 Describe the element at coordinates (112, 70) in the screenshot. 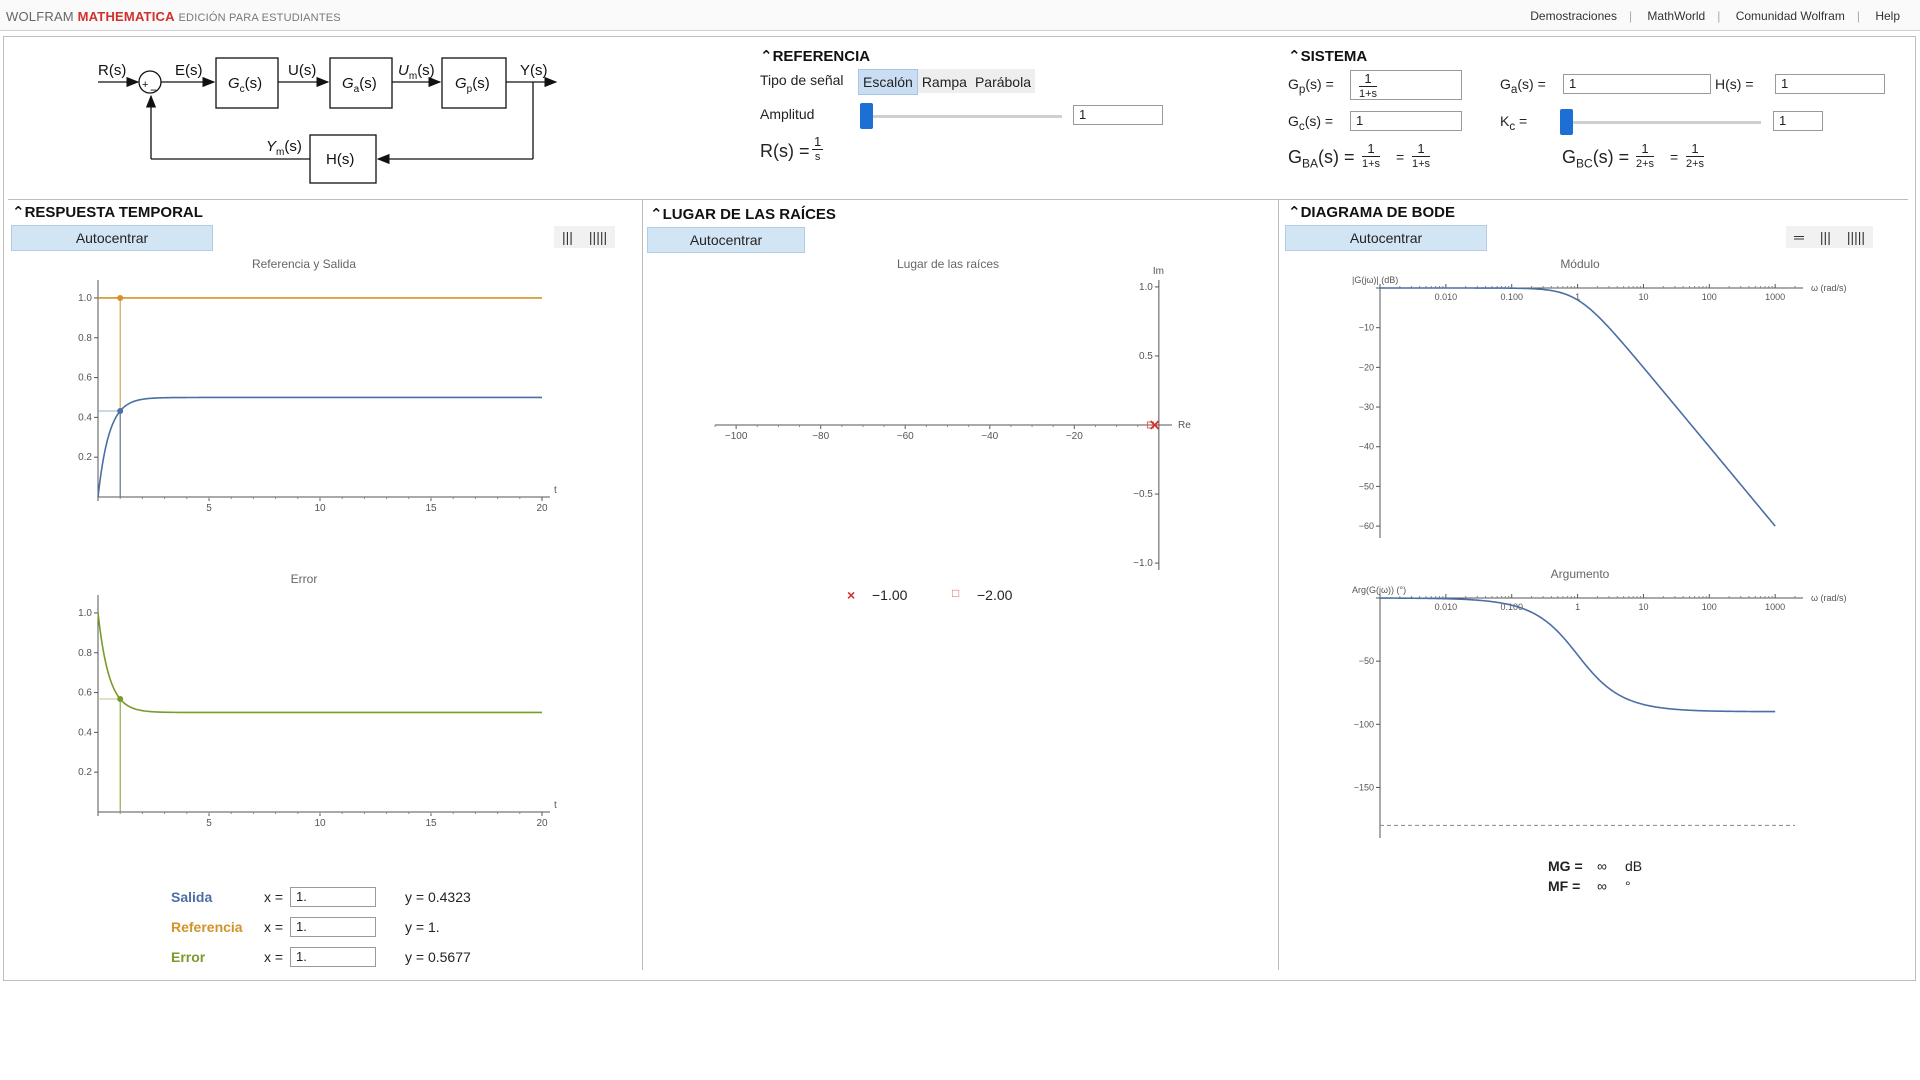

I see `label-r: R(s)` at that location.